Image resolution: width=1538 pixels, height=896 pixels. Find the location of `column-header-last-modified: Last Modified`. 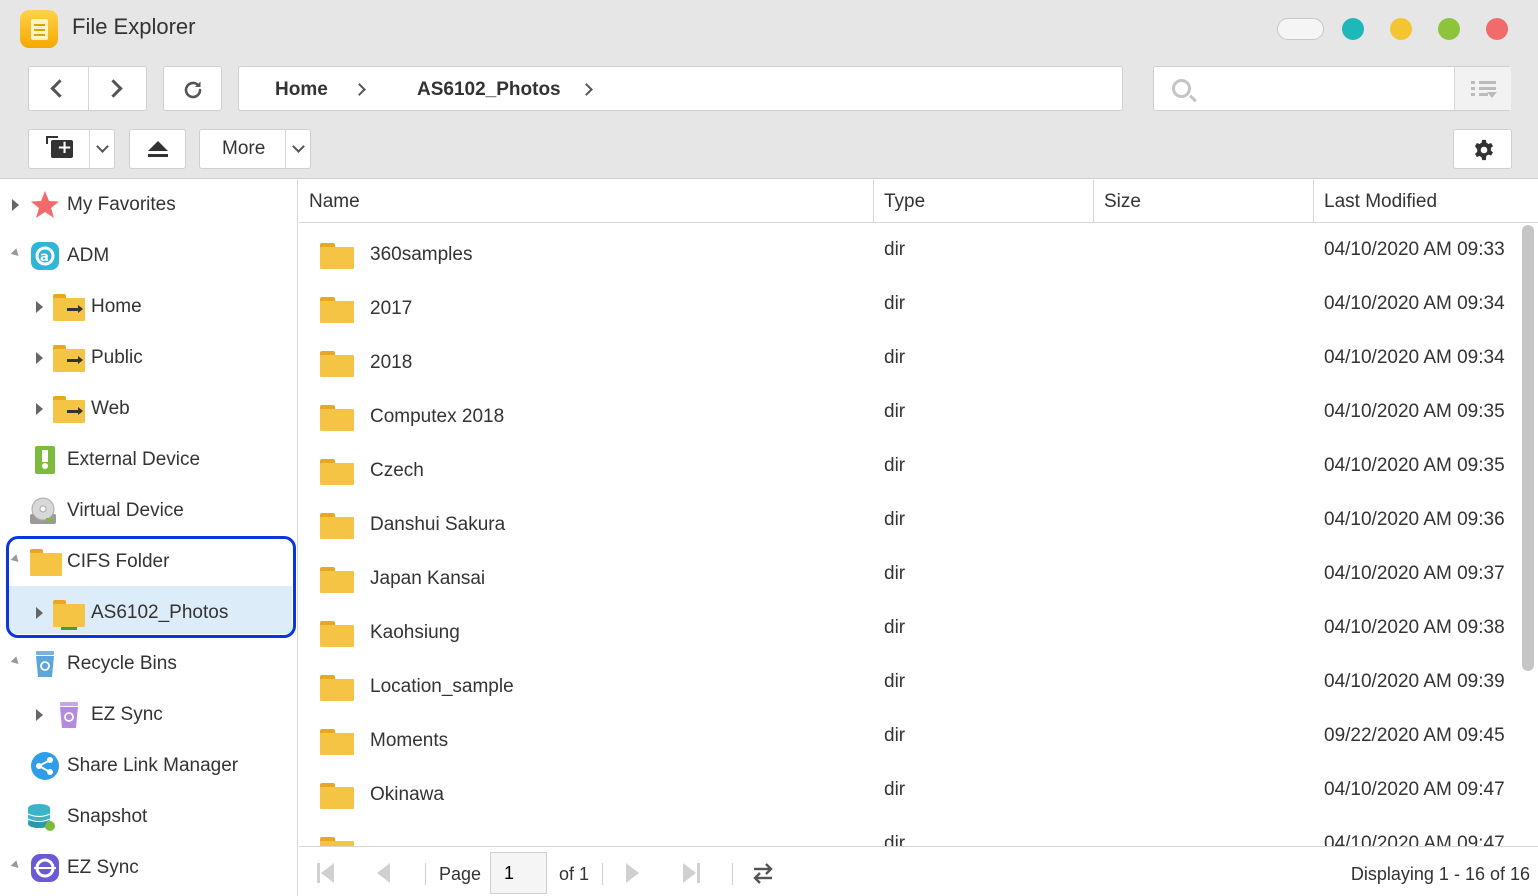

column-header-last-modified: Last Modified is located at coordinates (1426, 201).